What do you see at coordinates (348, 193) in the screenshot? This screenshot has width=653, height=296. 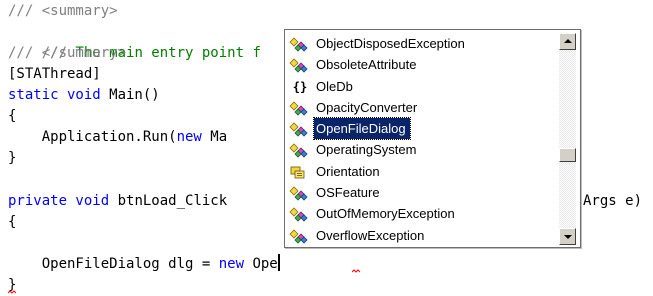 I see `completion-item-label: OSFeature` at bounding box center [348, 193].